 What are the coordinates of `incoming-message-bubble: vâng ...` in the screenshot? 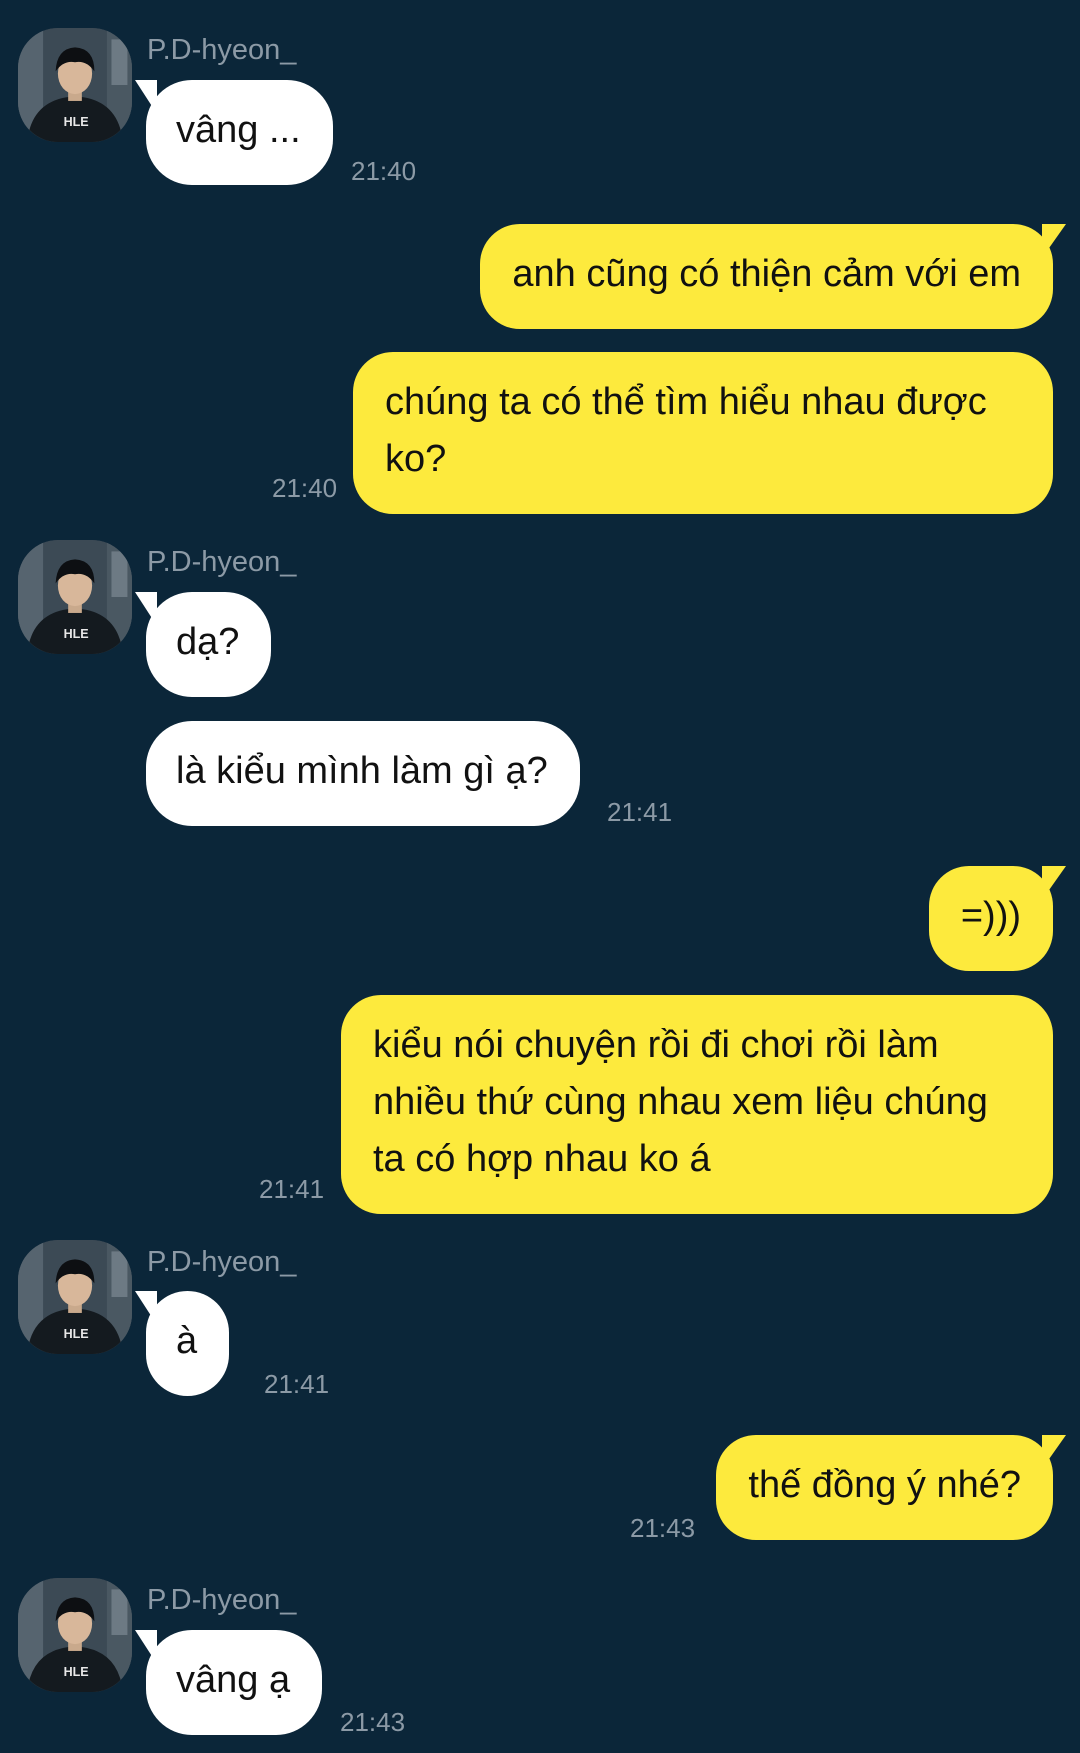 It's located at (234, 132).